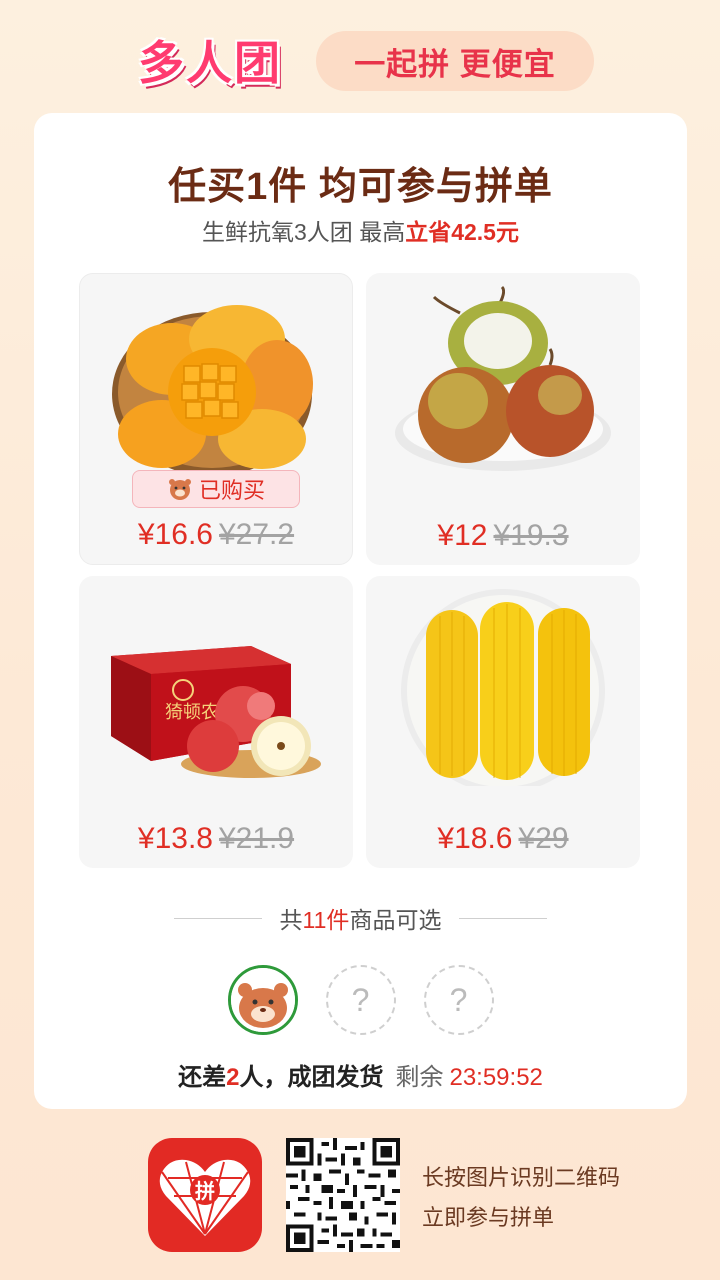  What do you see at coordinates (231, 490) in the screenshot?
I see `bought-tag-label: 已购买` at bounding box center [231, 490].